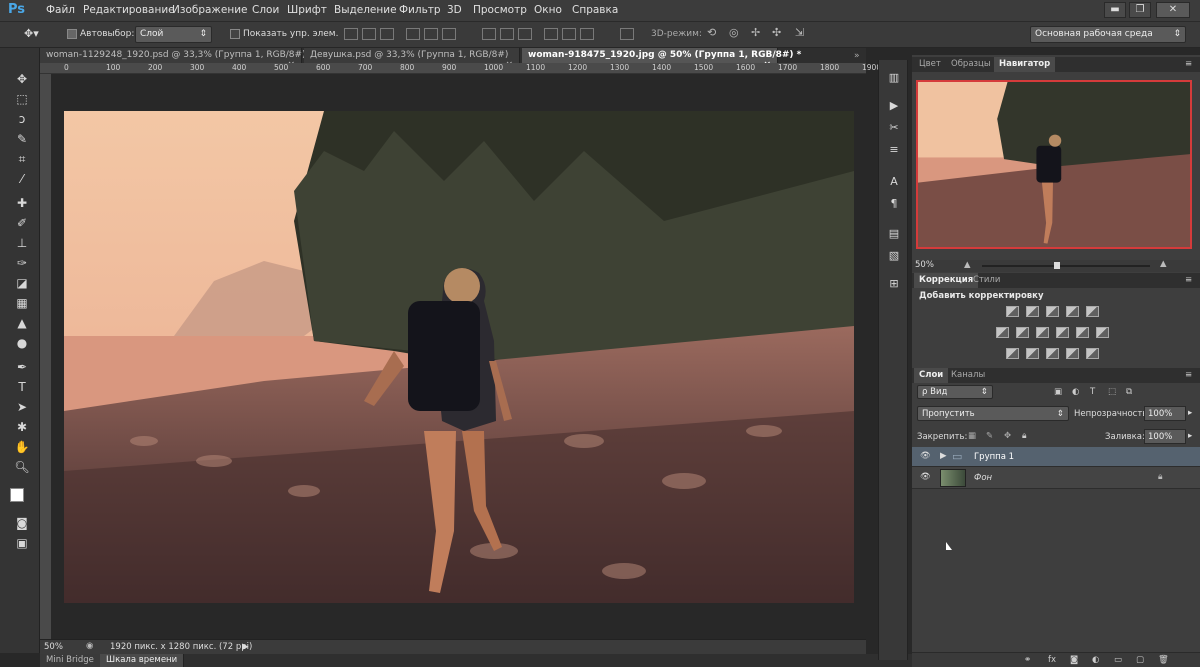 The image size is (1200, 667). I want to click on history-icon: ▥, so click(894, 78).